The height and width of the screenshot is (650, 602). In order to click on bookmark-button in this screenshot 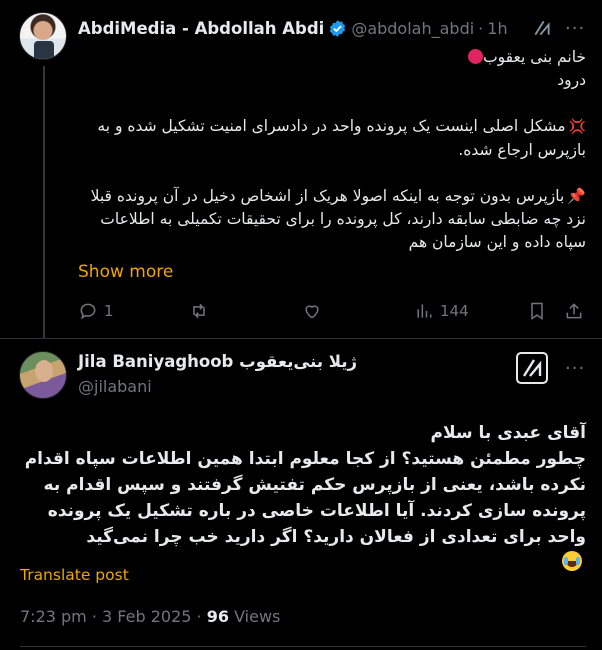, I will do `click(537, 311)`.